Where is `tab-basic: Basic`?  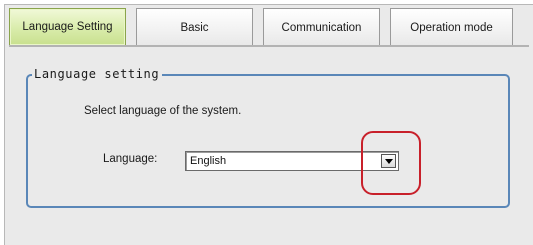 tab-basic: Basic is located at coordinates (194, 27).